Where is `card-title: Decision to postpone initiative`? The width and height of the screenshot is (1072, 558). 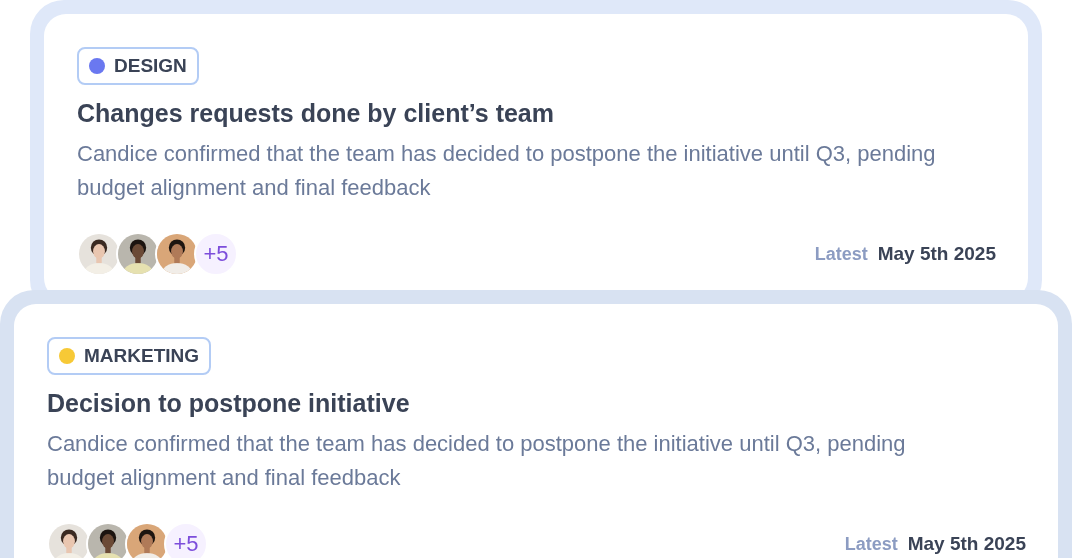
card-title: Decision to postpone initiative is located at coordinates (228, 403).